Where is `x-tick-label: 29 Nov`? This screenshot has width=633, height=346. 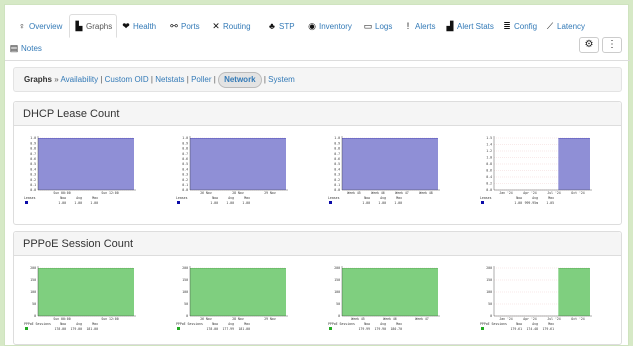 x-tick-label: 29 Nov is located at coordinates (270, 319).